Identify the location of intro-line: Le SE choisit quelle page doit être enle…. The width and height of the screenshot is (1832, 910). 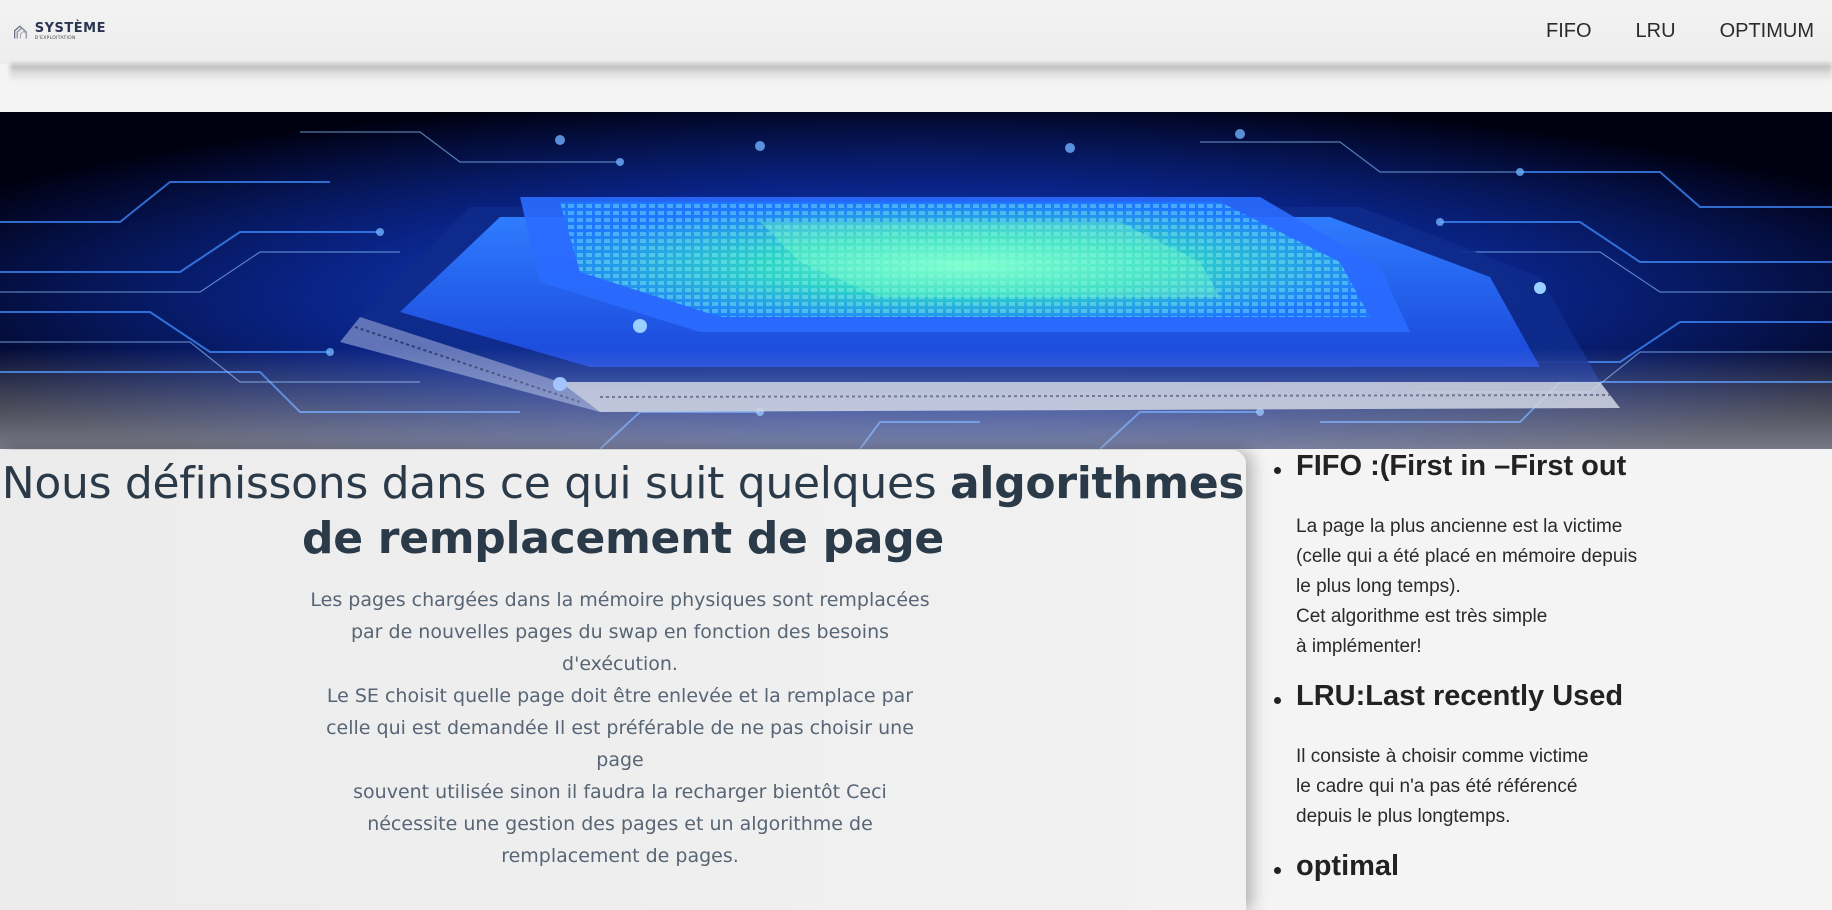
(620, 696).